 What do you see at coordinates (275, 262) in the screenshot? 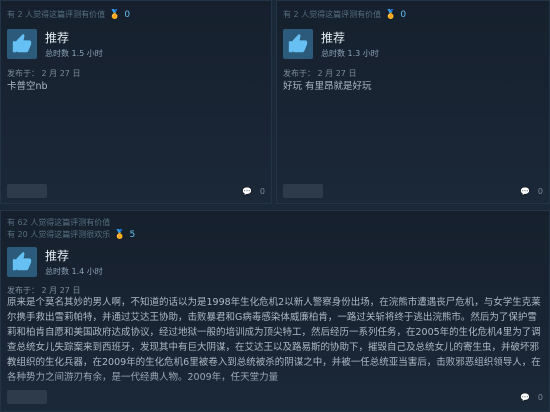
I see `review-header: 推荐 总时数 1.4 小时` at bounding box center [275, 262].